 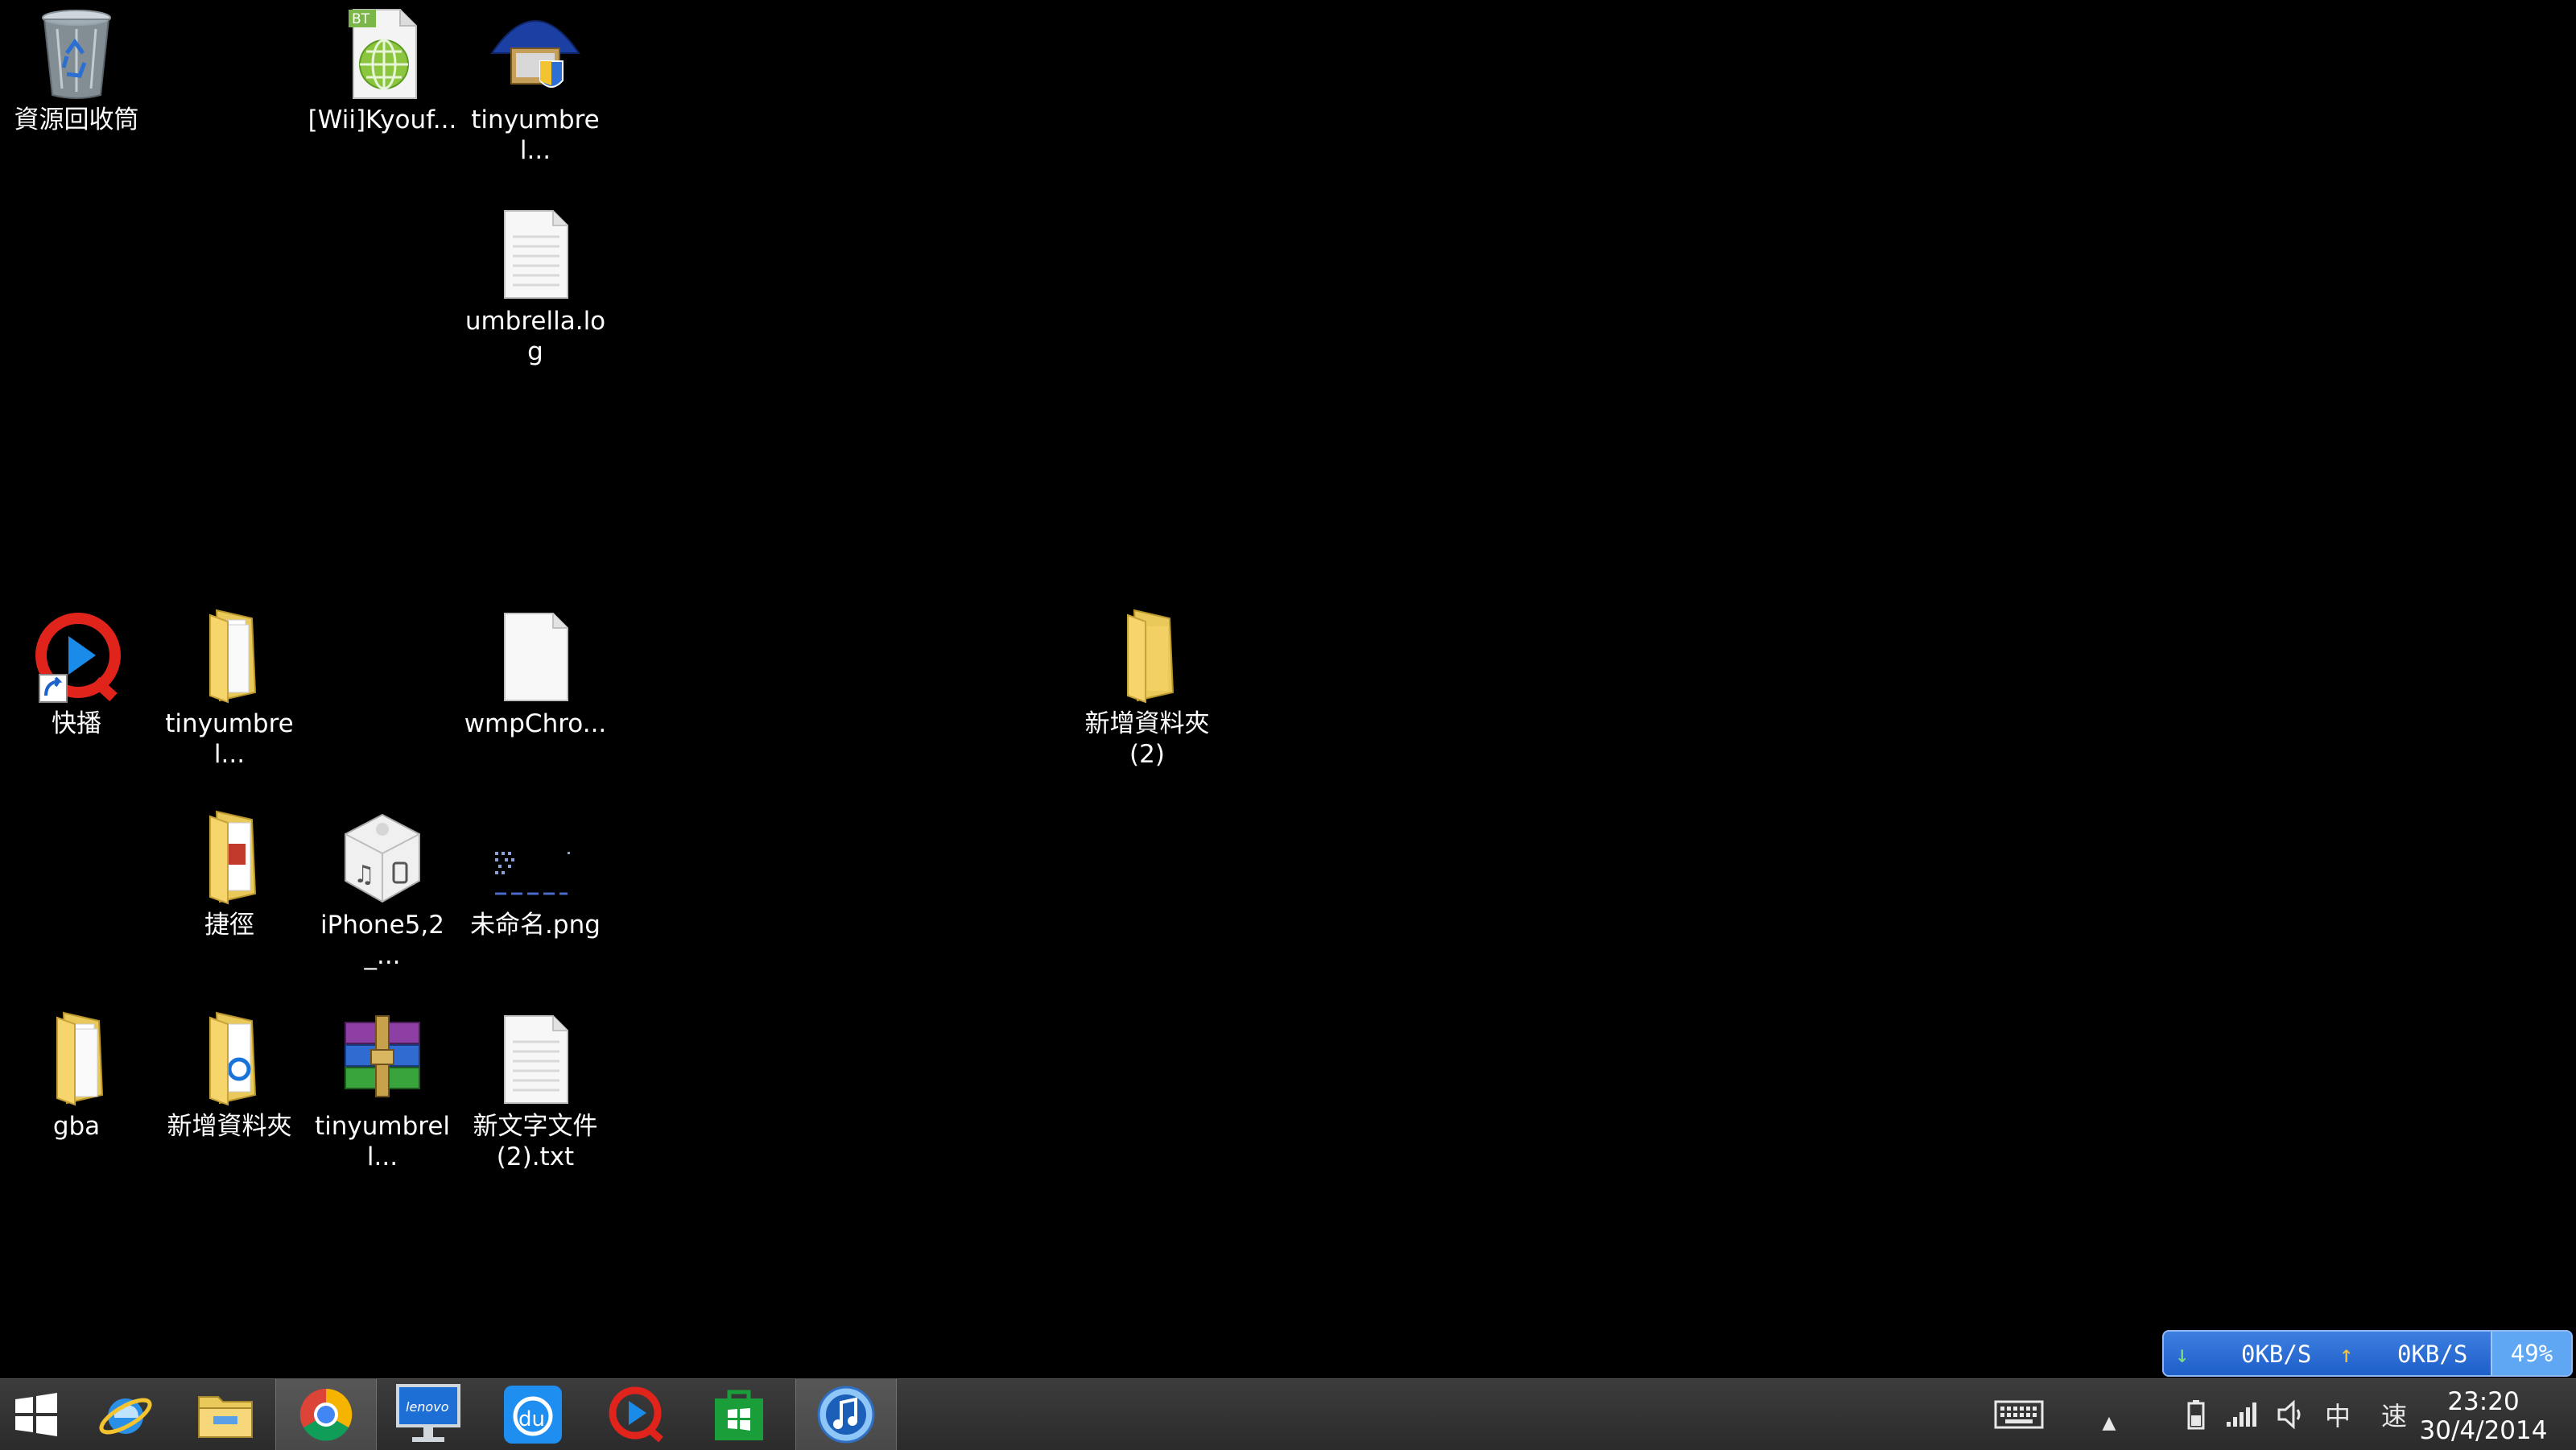 I want to click on taskbar-qvod, so click(x=636, y=1414).